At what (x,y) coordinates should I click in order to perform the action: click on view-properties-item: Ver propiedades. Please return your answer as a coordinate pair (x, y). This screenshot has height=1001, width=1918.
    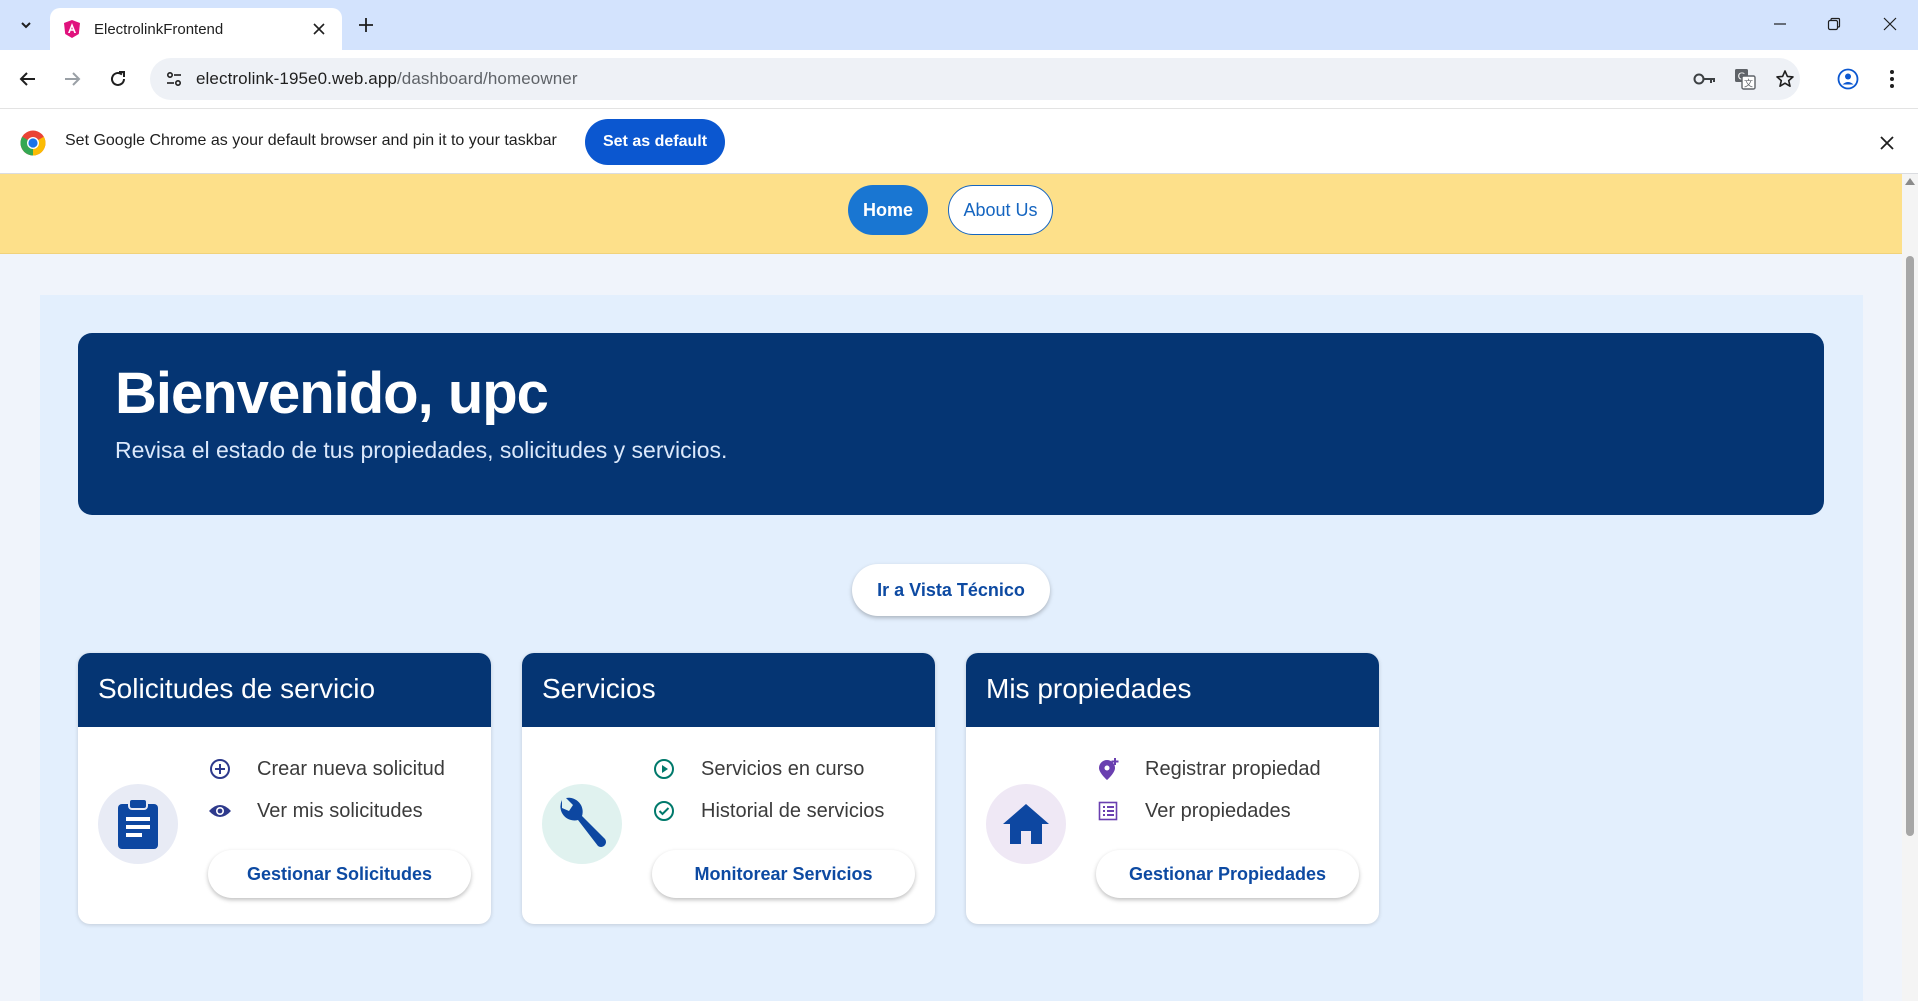
    Looking at the image, I should click on (1193, 811).